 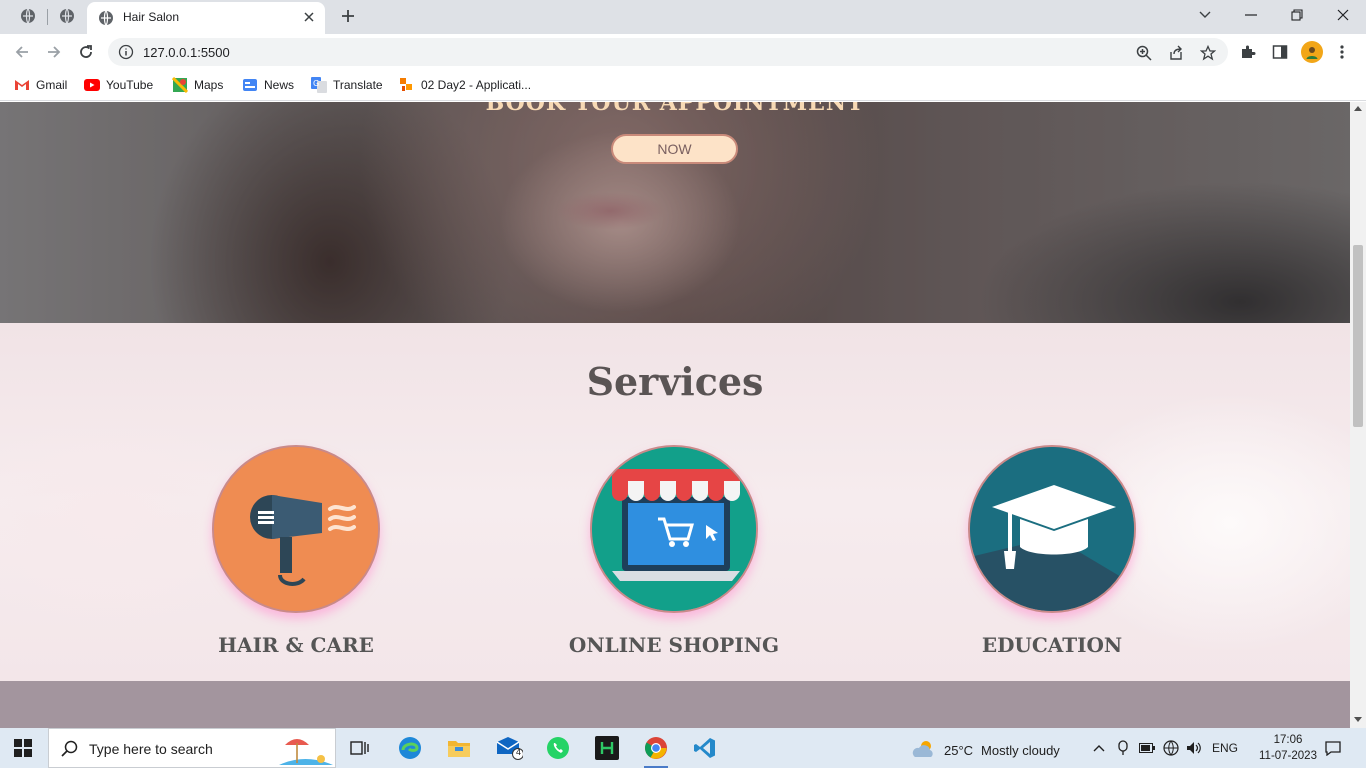 I want to click on url-text: 127.0.0.1:5500, so click(x=186, y=52).